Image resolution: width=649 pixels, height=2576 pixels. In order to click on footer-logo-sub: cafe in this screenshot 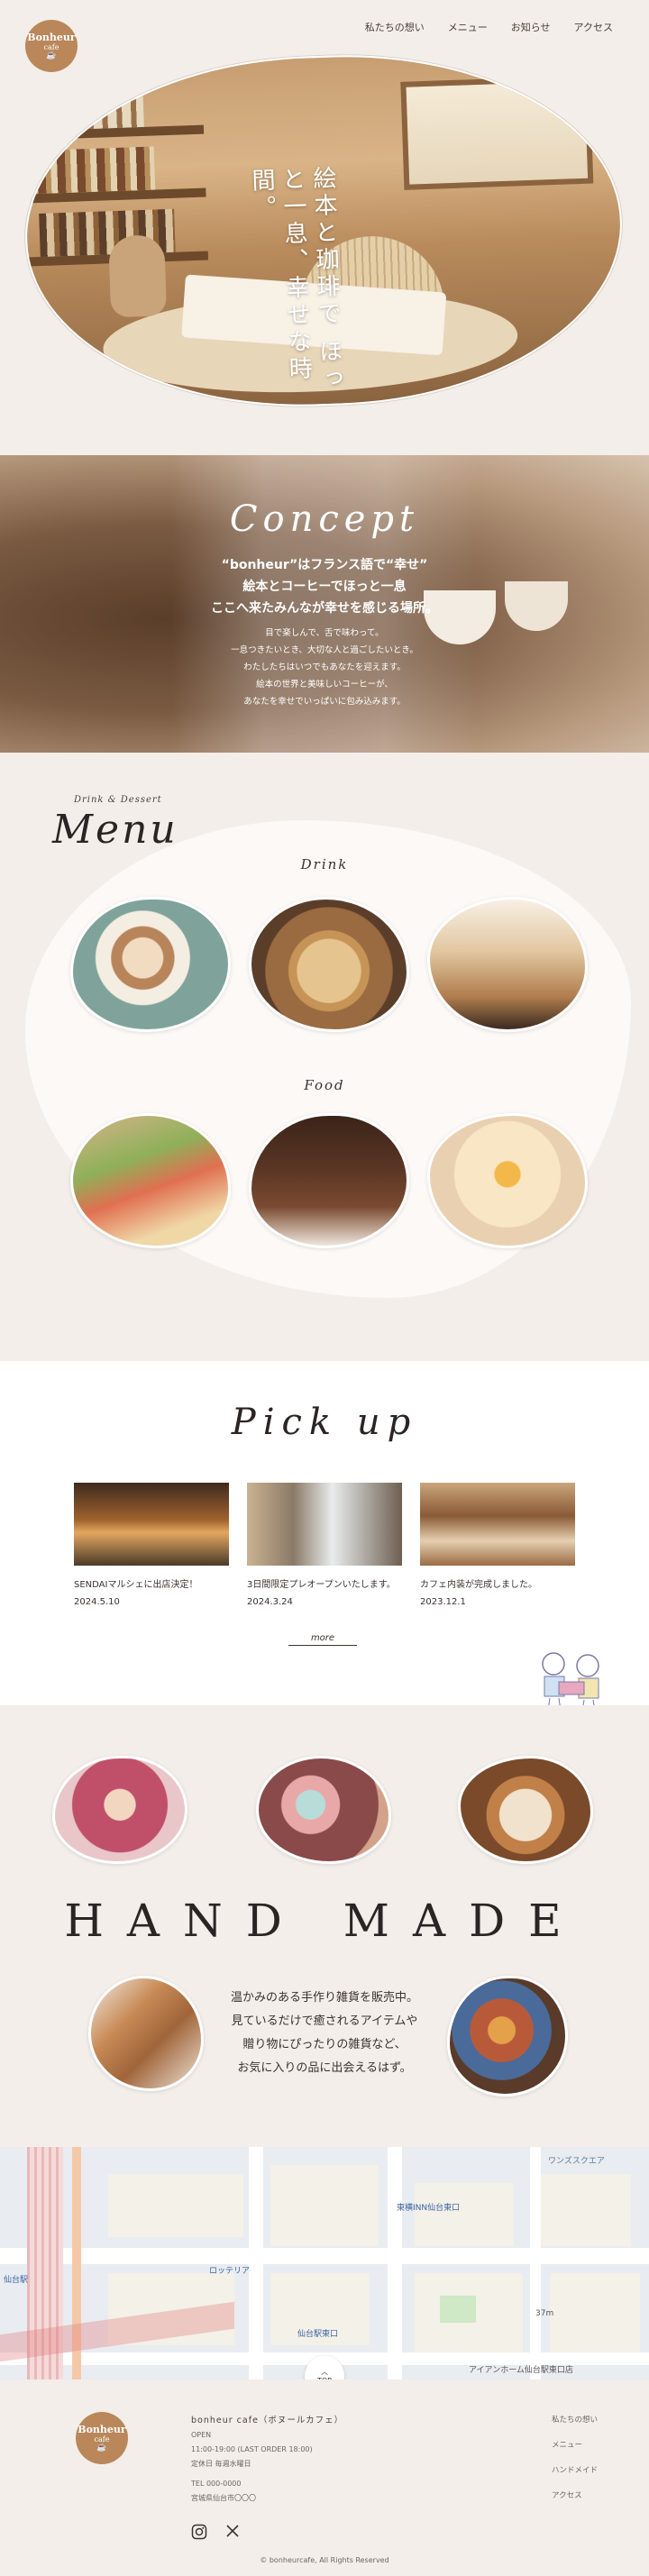, I will do `click(102, 2439)`.